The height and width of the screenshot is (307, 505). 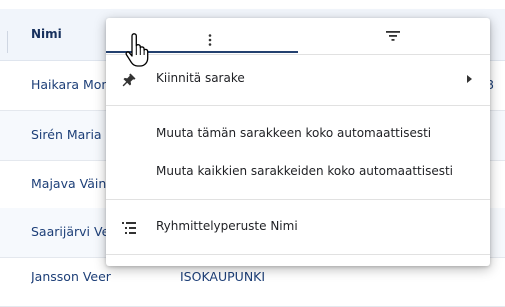 I want to click on column-header-nimi: Nimi, so click(x=46, y=34).